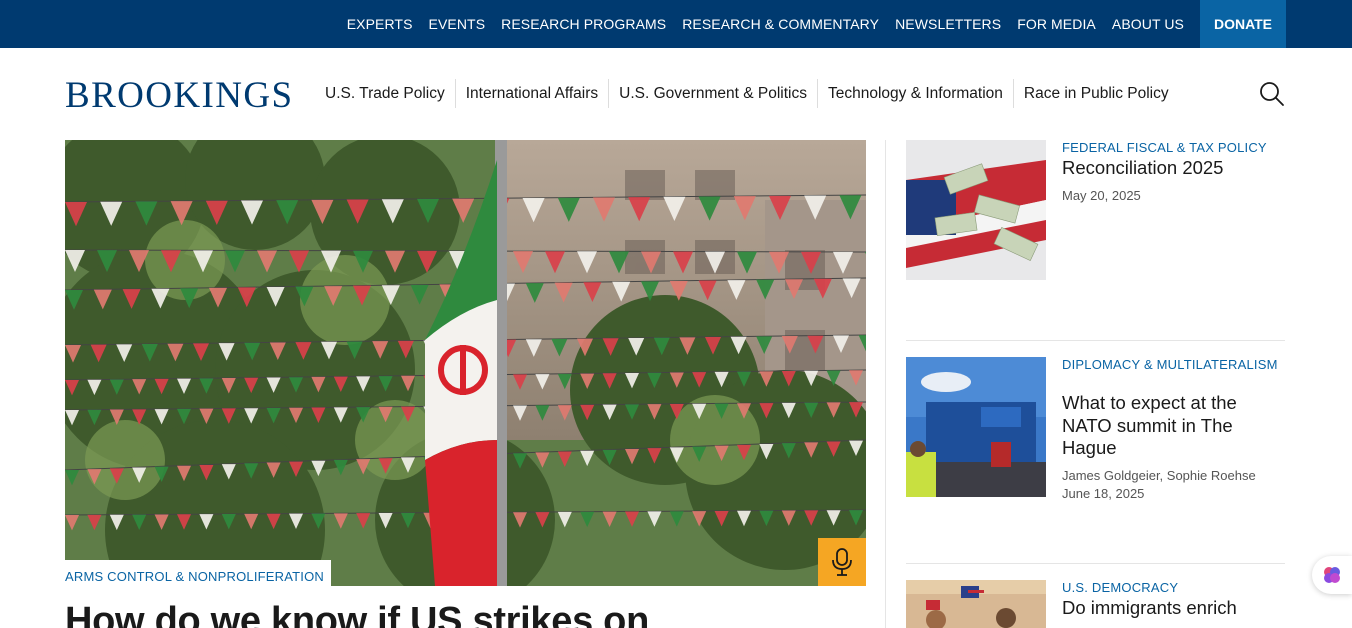 The height and width of the screenshot is (628, 1352). What do you see at coordinates (780, 24) in the screenshot?
I see `nav-research-commentary: RESEARCH & COMMENTARY` at bounding box center [780, 24].